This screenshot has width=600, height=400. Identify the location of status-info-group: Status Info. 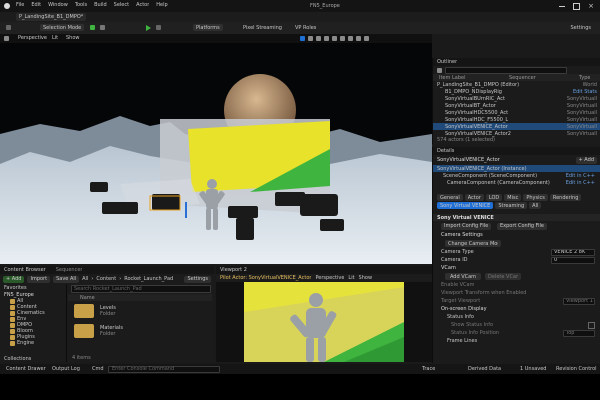
(516, 317).